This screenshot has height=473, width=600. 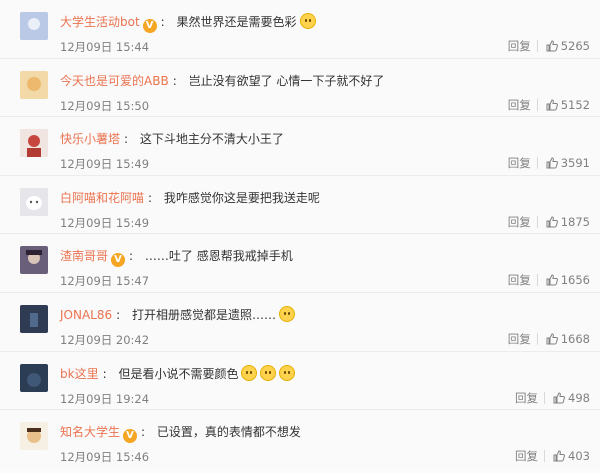 I want to click on comment-text: 岂止没有欲望了 心情一下子就不好了, so click(x=286, y=80).